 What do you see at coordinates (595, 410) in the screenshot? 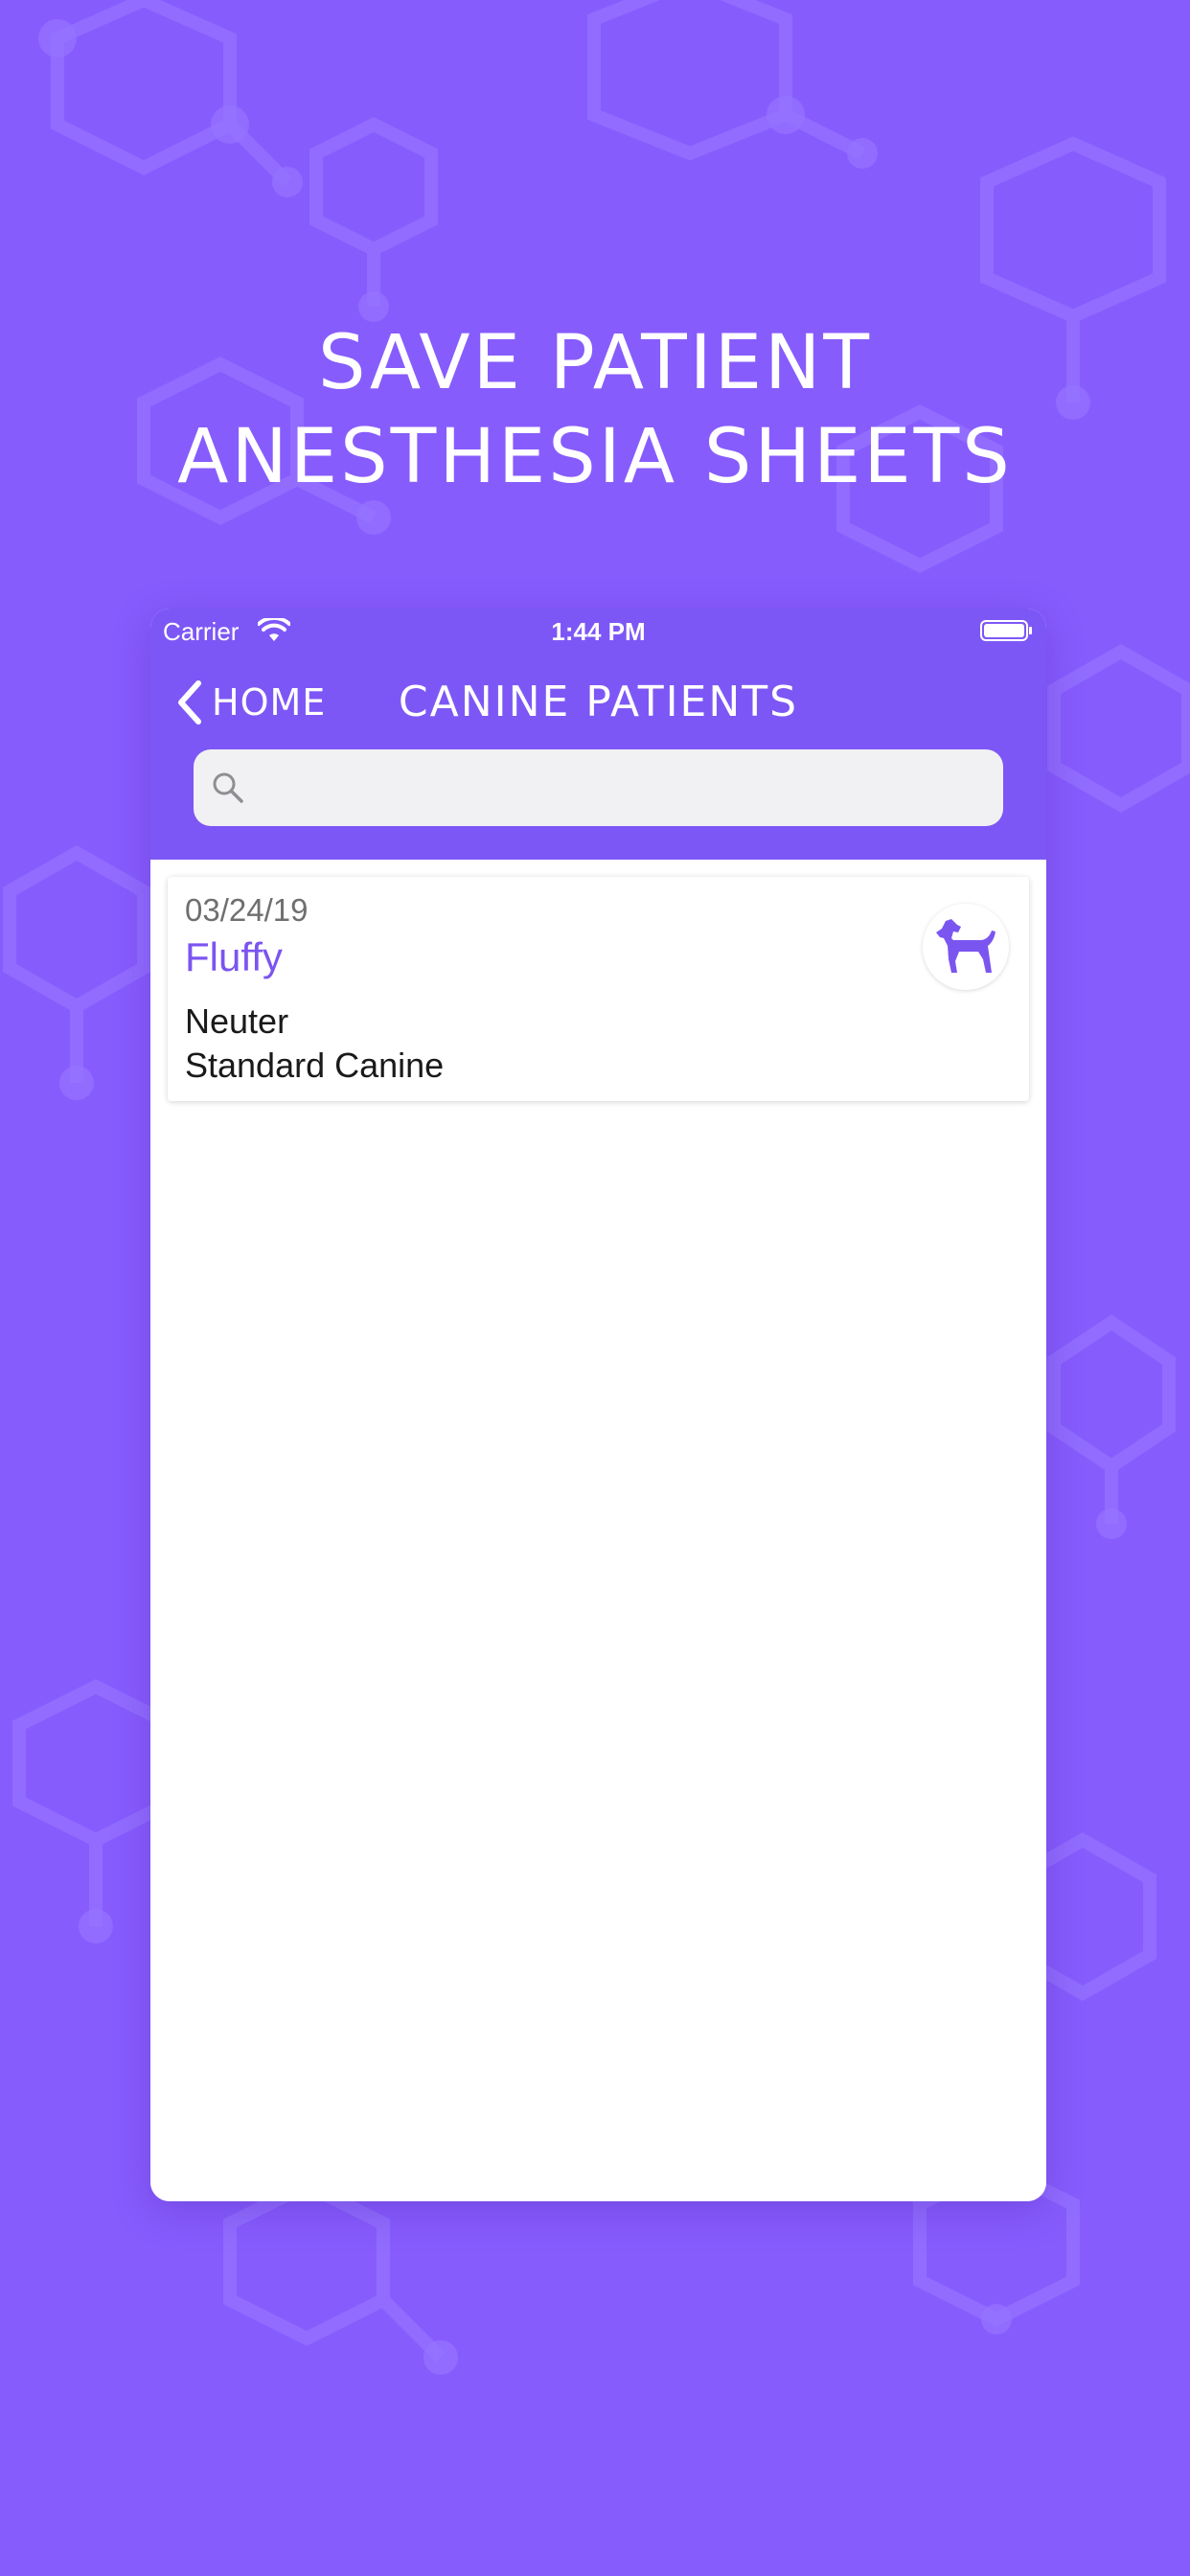
I see `promo-headline: SAVE PATIENT ANESTHESIA SHEETS` at bounding box center [595, 410].